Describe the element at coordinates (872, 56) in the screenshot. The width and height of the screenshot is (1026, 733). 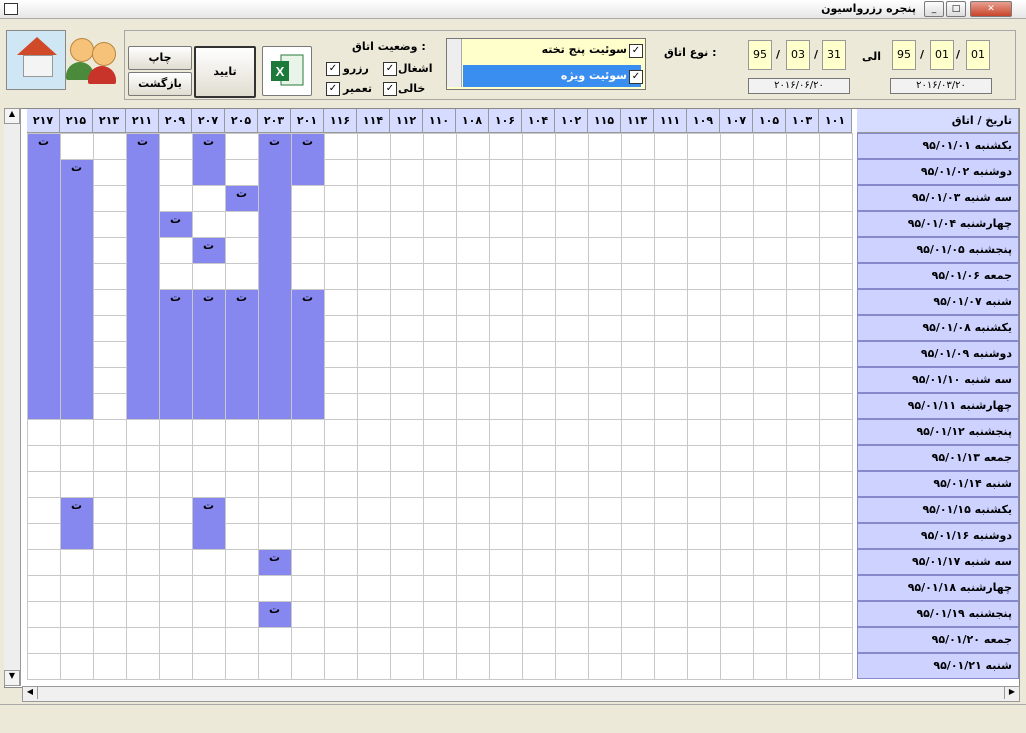
I see `to-label: الی` at that location.